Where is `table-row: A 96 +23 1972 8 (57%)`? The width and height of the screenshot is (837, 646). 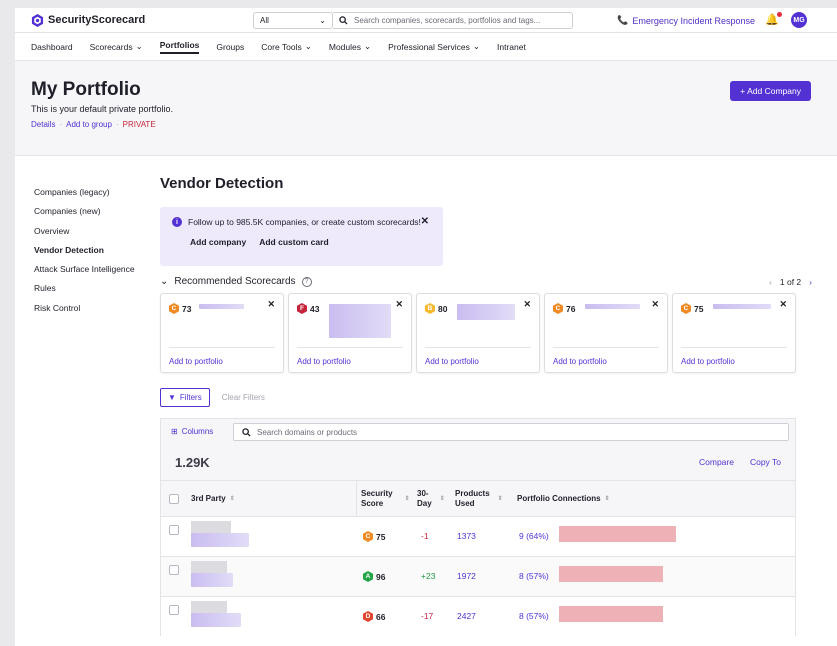
table-row: A 96 +23 1972 8 (57%) is located at coordinates (478, 576).